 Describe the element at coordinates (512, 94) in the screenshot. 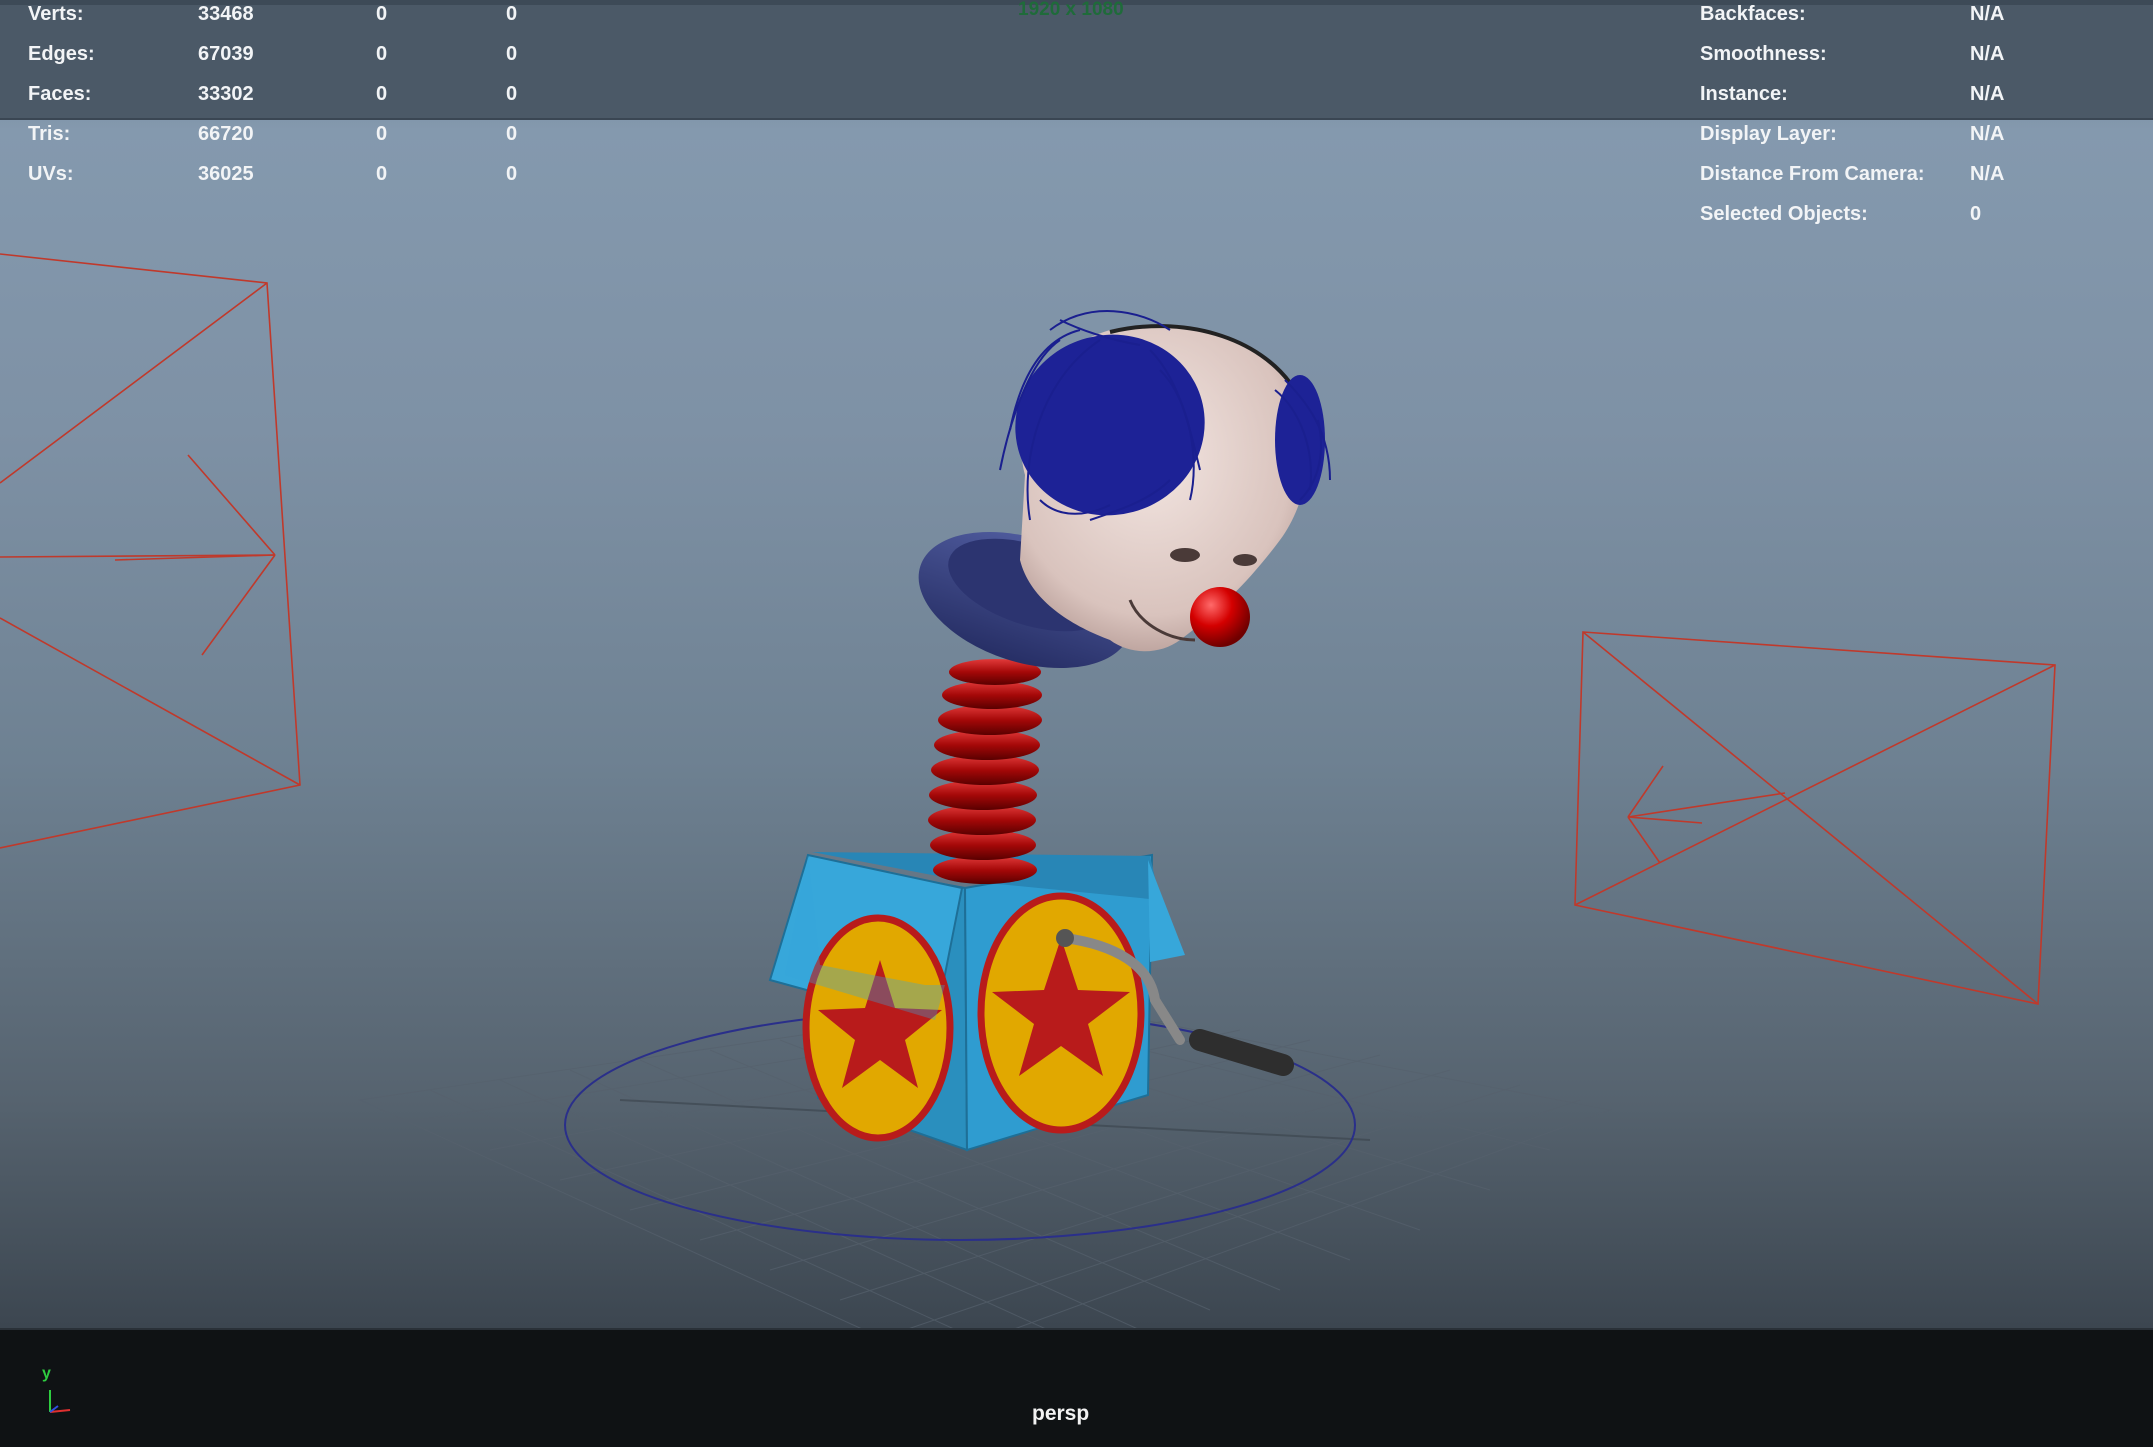

I see `hud-faces-sel2: 0` at that location.